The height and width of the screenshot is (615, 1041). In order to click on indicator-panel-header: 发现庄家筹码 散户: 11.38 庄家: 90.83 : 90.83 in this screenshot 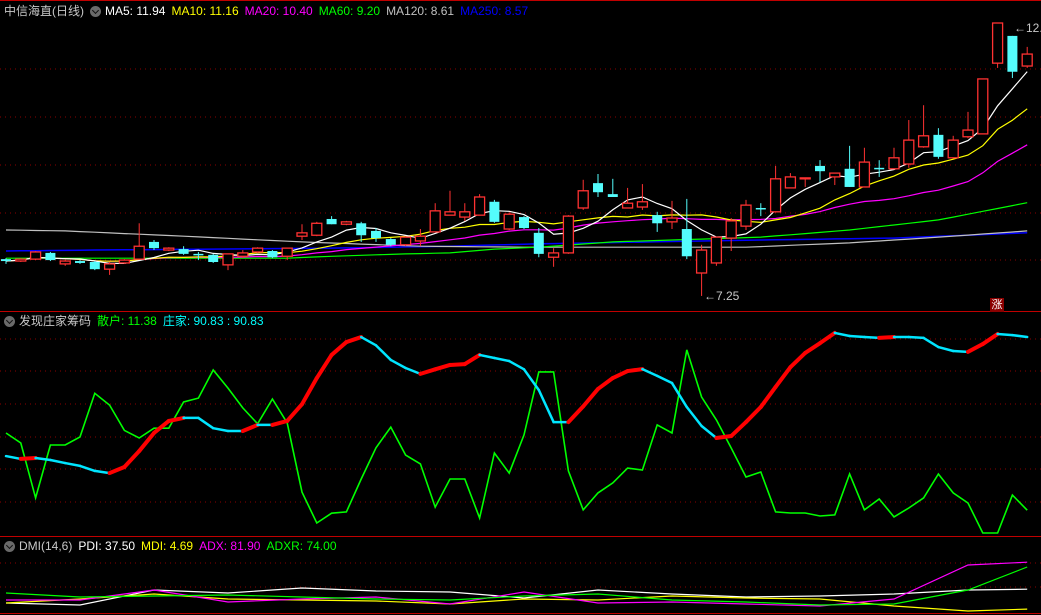, I will do `click(137, 321)`.